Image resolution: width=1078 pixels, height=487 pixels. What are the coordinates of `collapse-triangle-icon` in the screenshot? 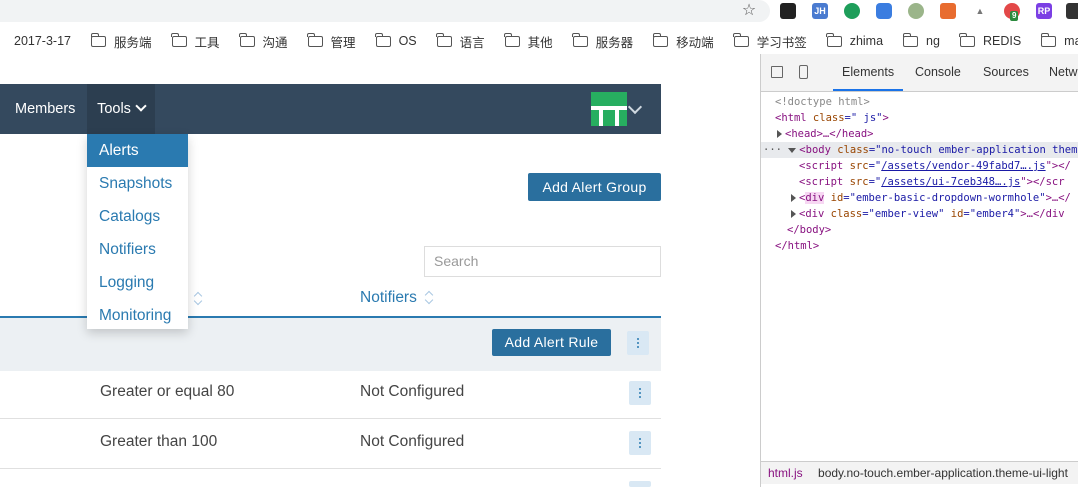 It's located at (792, 150).